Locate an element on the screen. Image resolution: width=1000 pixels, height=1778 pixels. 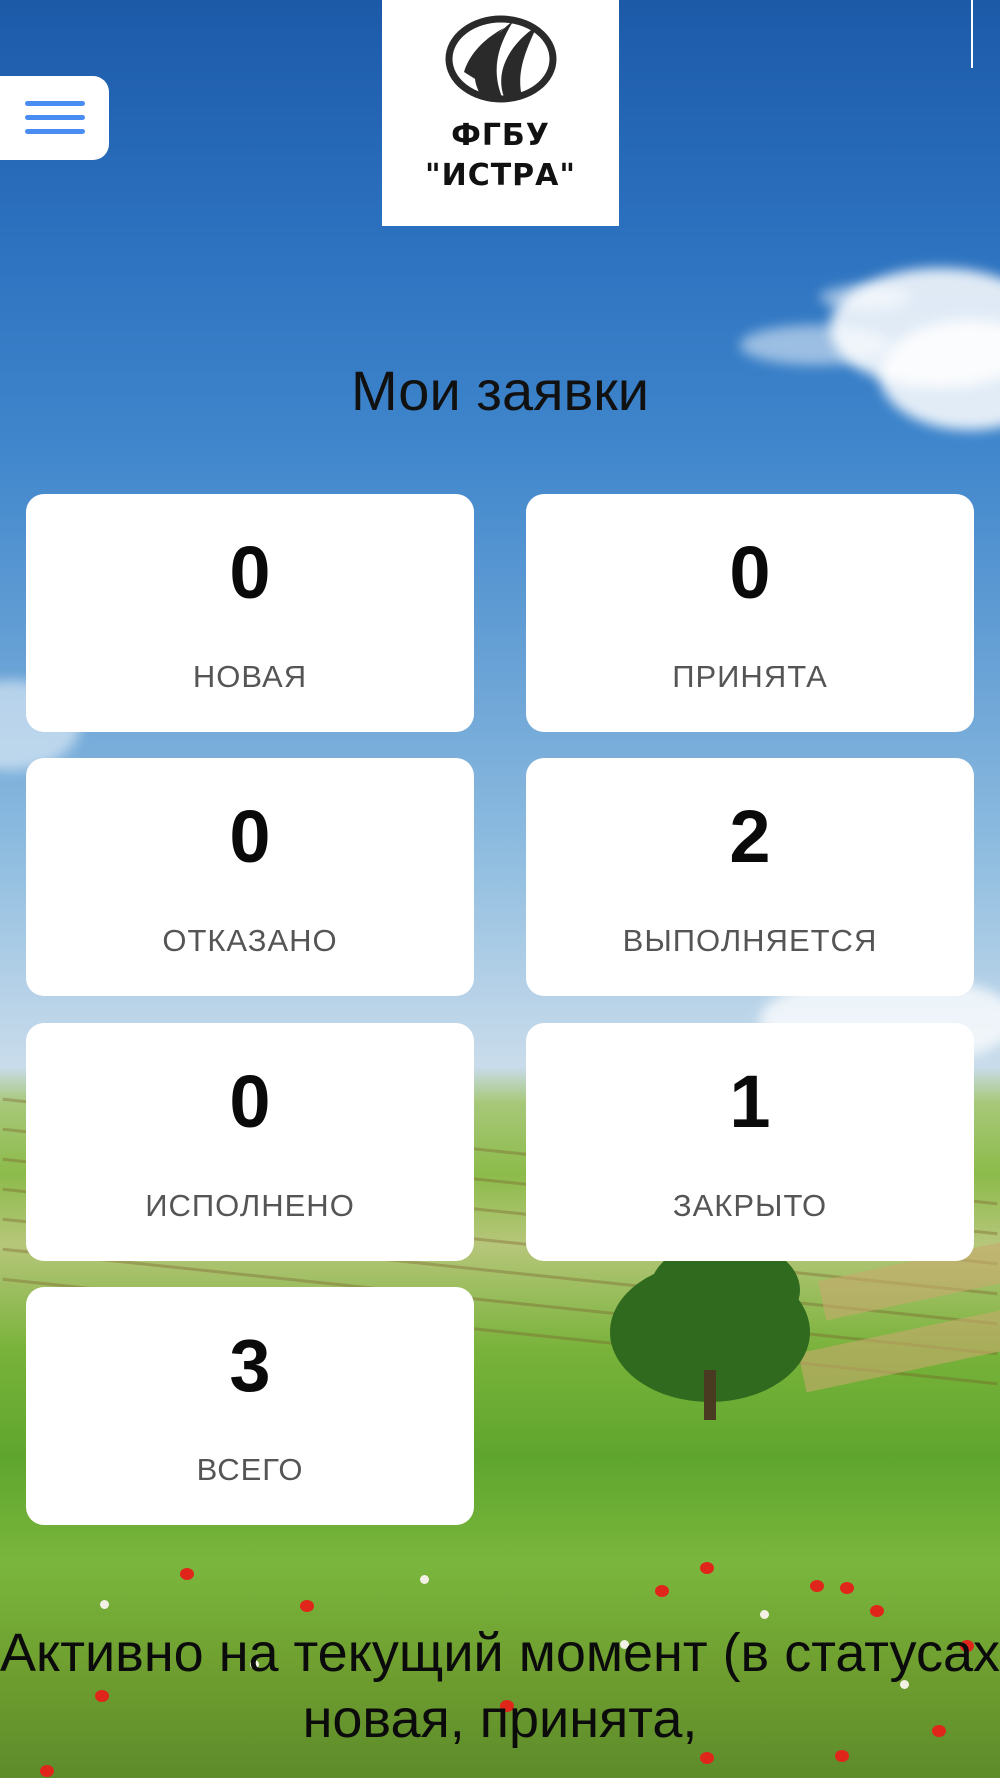
stat-count: 1 is located at coordinates (750, 1101).